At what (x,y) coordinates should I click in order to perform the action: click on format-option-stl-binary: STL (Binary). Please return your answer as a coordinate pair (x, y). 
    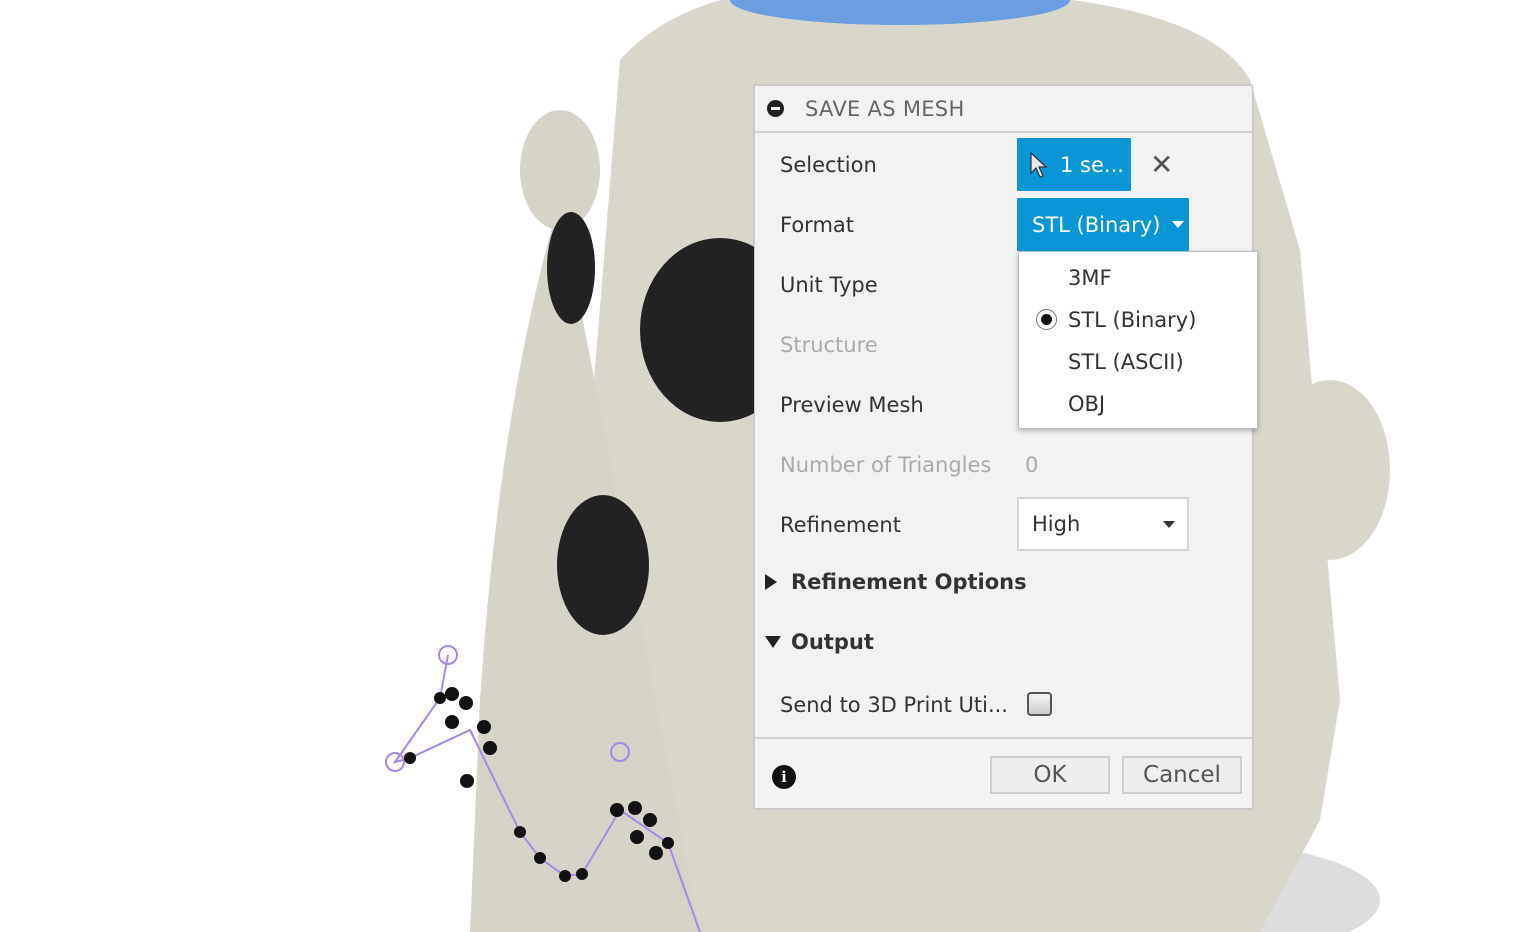
    Looking at the image, I should click on (1132, 320).